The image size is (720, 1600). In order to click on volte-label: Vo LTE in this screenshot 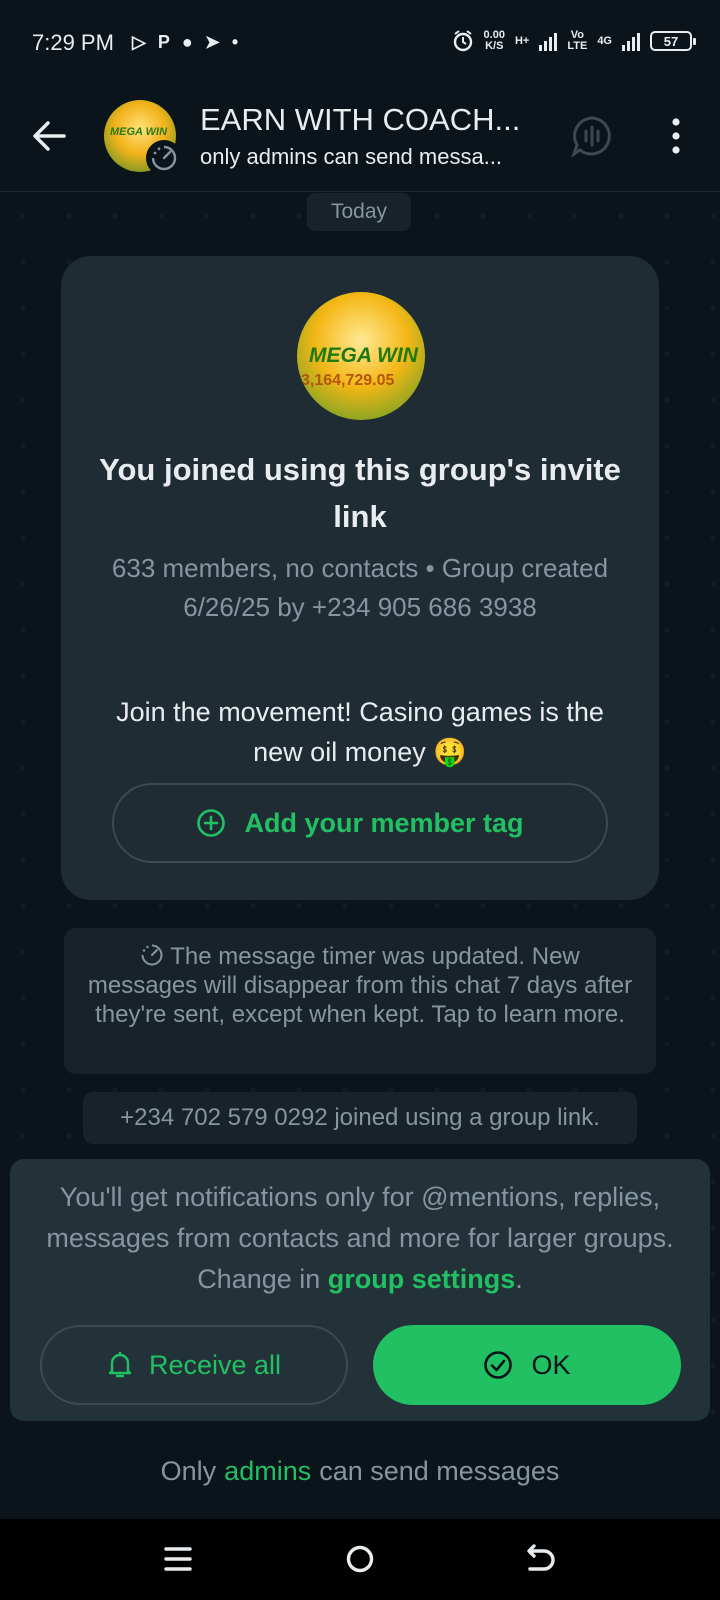, I will do `click(577, 41)`.